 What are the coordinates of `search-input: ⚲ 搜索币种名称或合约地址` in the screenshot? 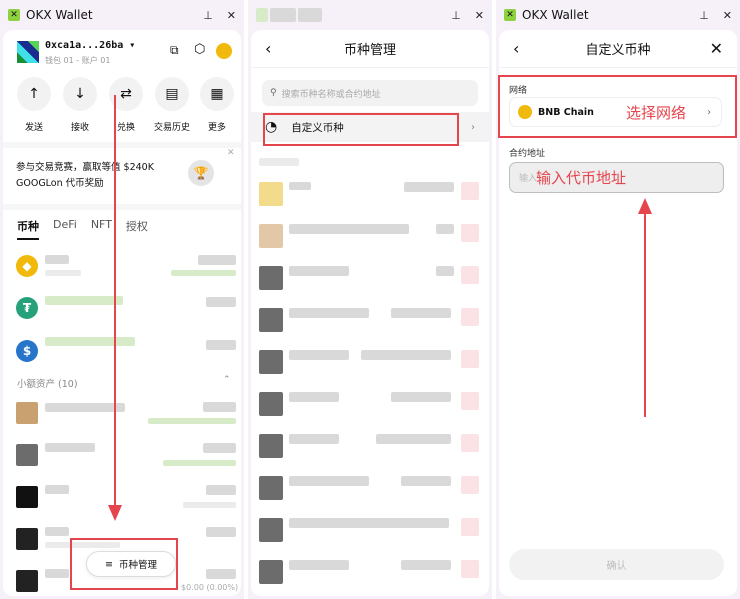 It's located at (370, 93).